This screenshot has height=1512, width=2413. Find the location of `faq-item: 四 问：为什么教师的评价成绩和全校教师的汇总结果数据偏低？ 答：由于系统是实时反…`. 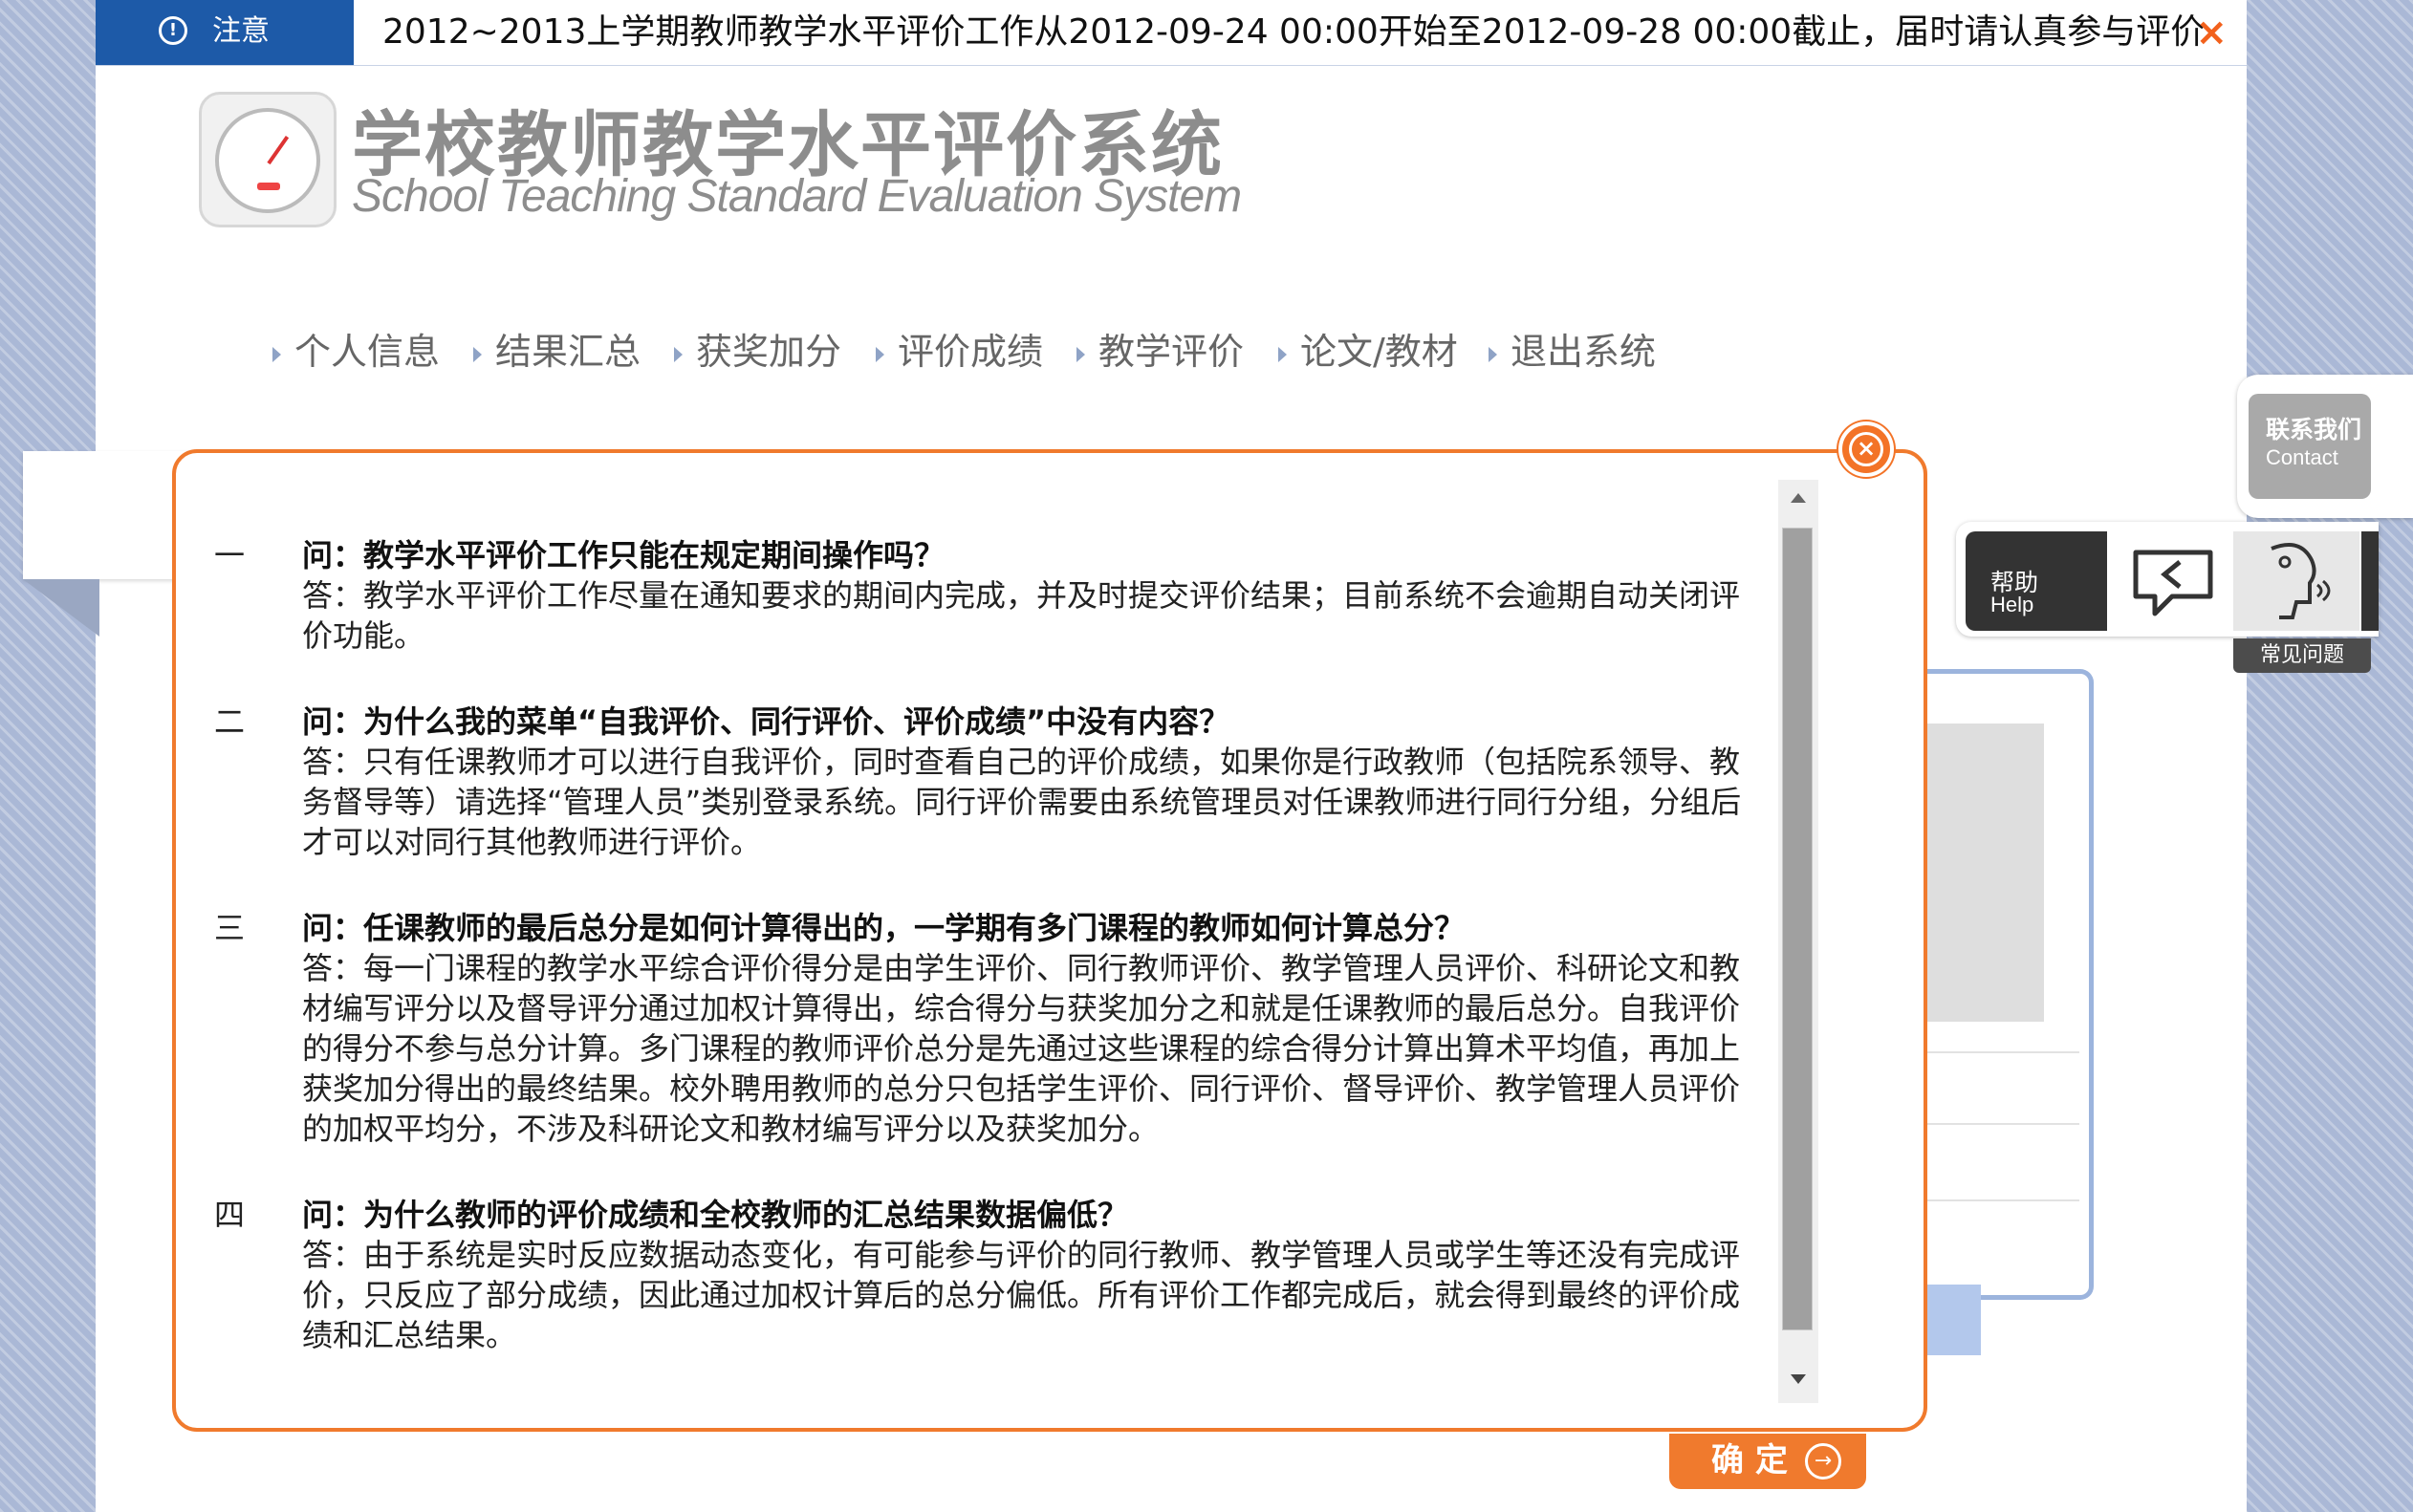

faq-item: 四 问：为什么教师的评价成绩和全校教师的汇总结果数据偏低？ 答：由于系统是实时反… is located at coordinates (984, 1275).